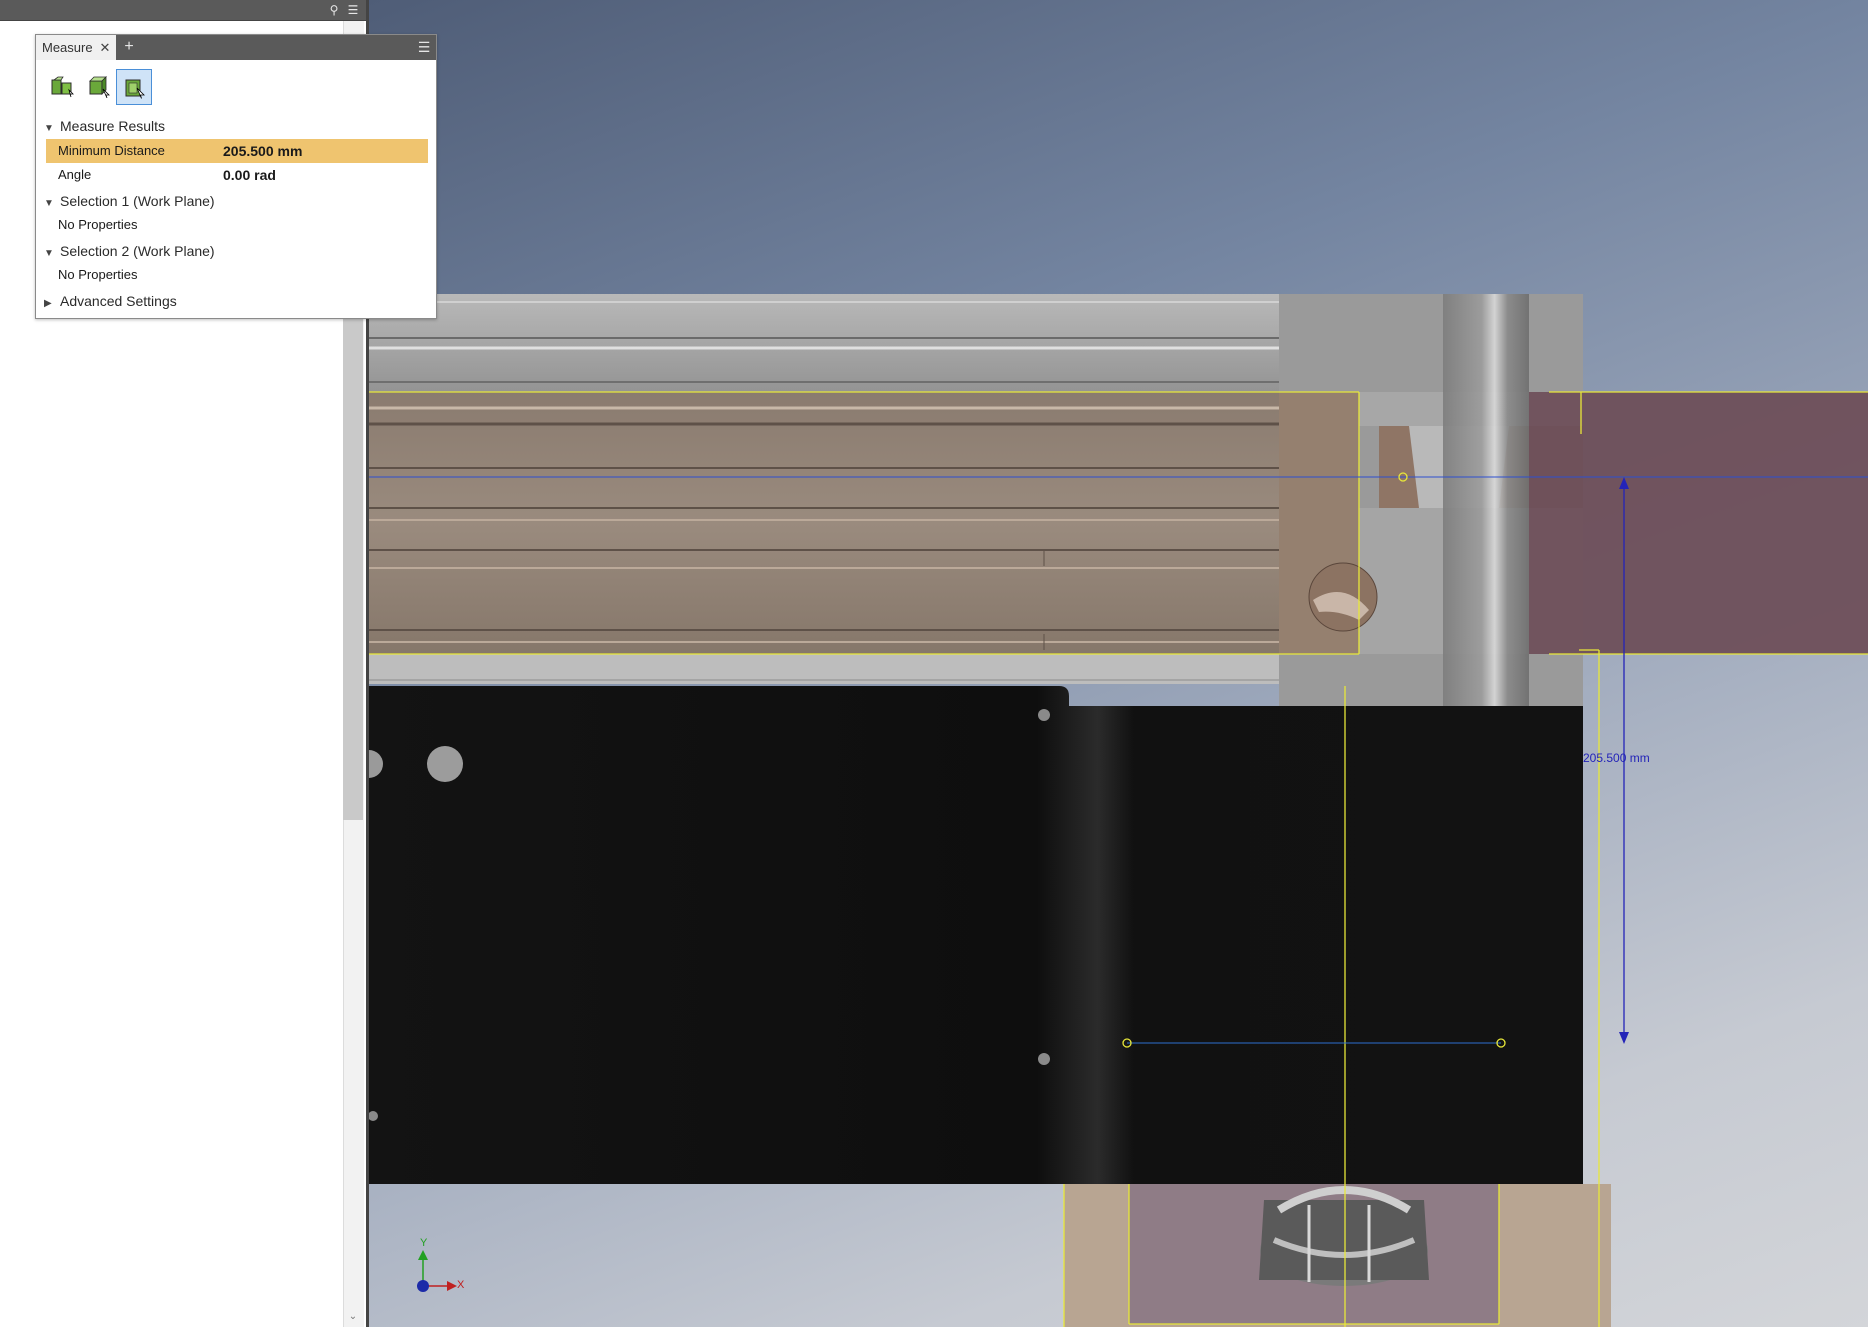  I want to click on distance-tool-icon, so click(62, 87).